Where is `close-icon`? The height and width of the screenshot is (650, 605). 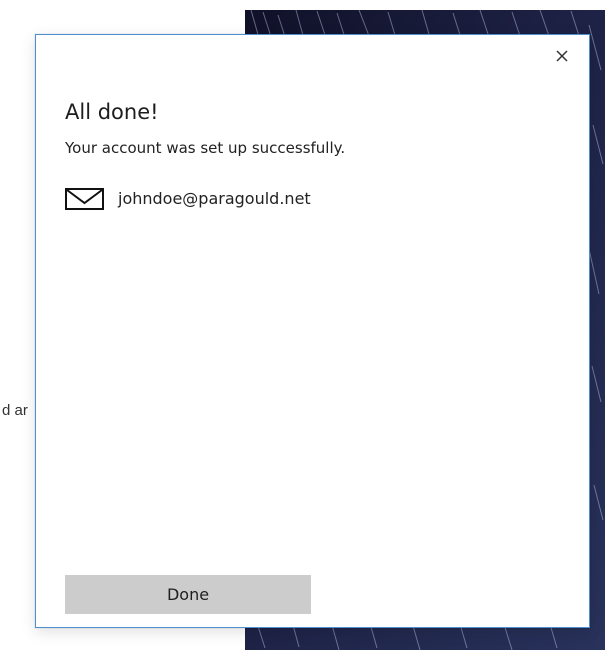 close-icon is located at coordinates (562, 56).